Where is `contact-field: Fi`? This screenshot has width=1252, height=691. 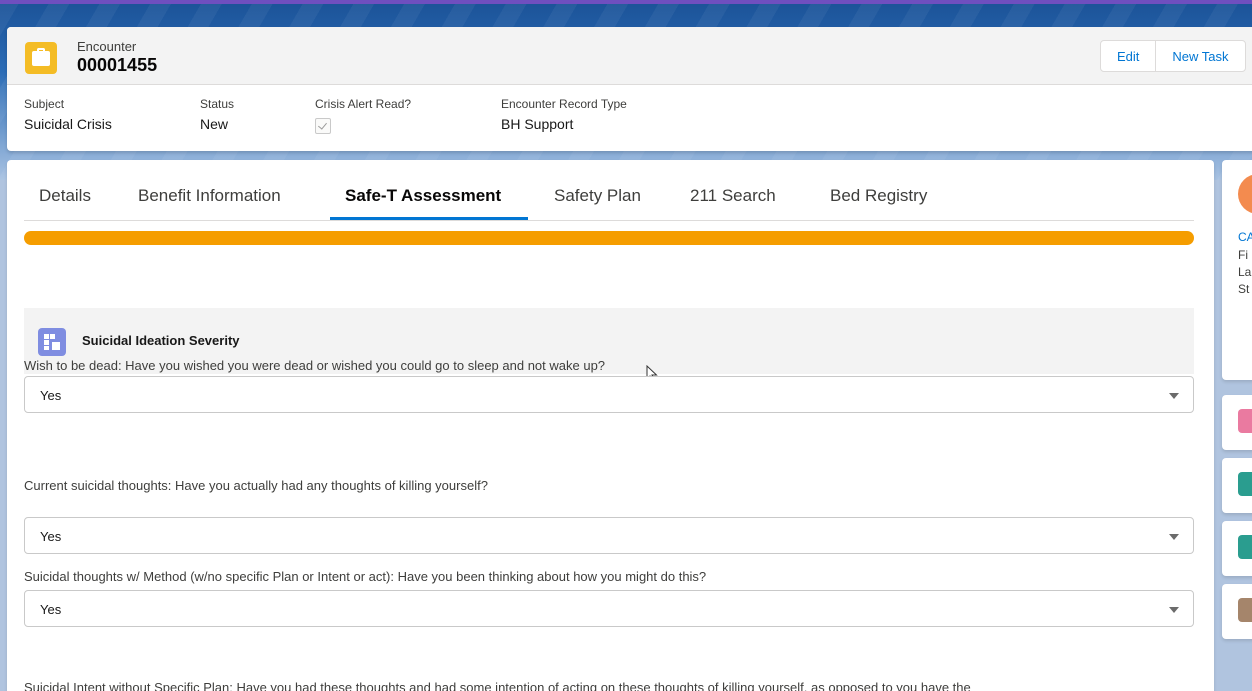 contact-field: Fi is located at coordinates (1243, 255).